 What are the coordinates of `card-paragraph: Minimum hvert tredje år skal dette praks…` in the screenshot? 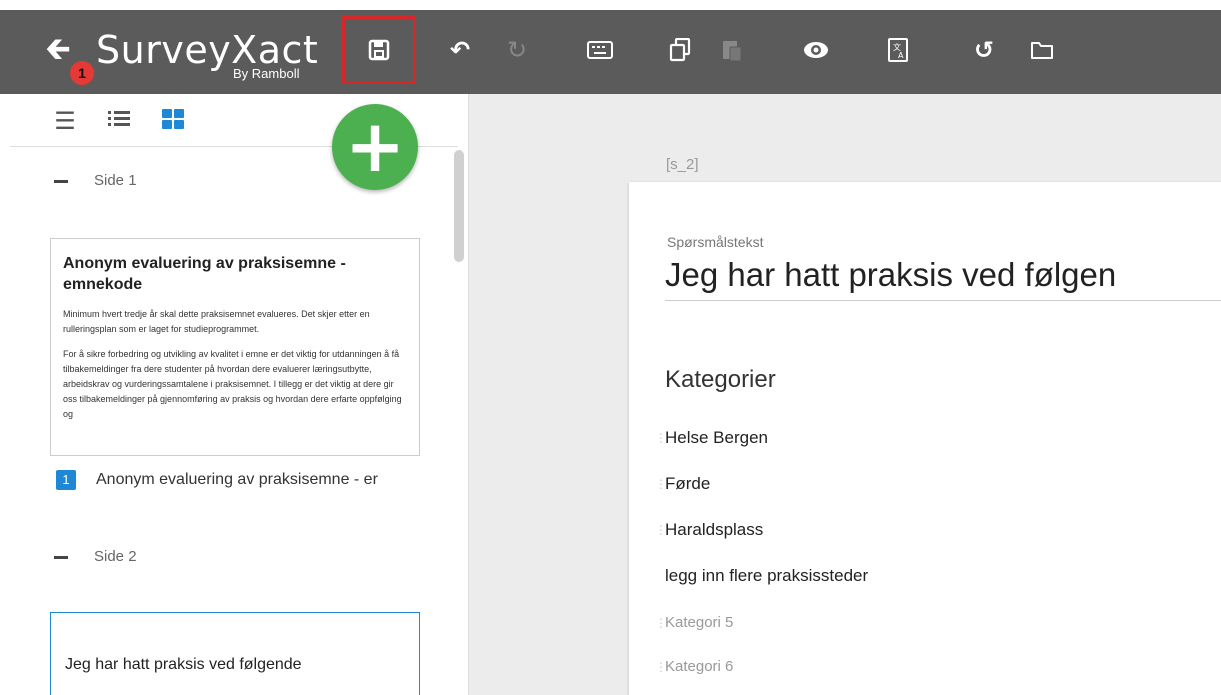 It's located at (216, 321).